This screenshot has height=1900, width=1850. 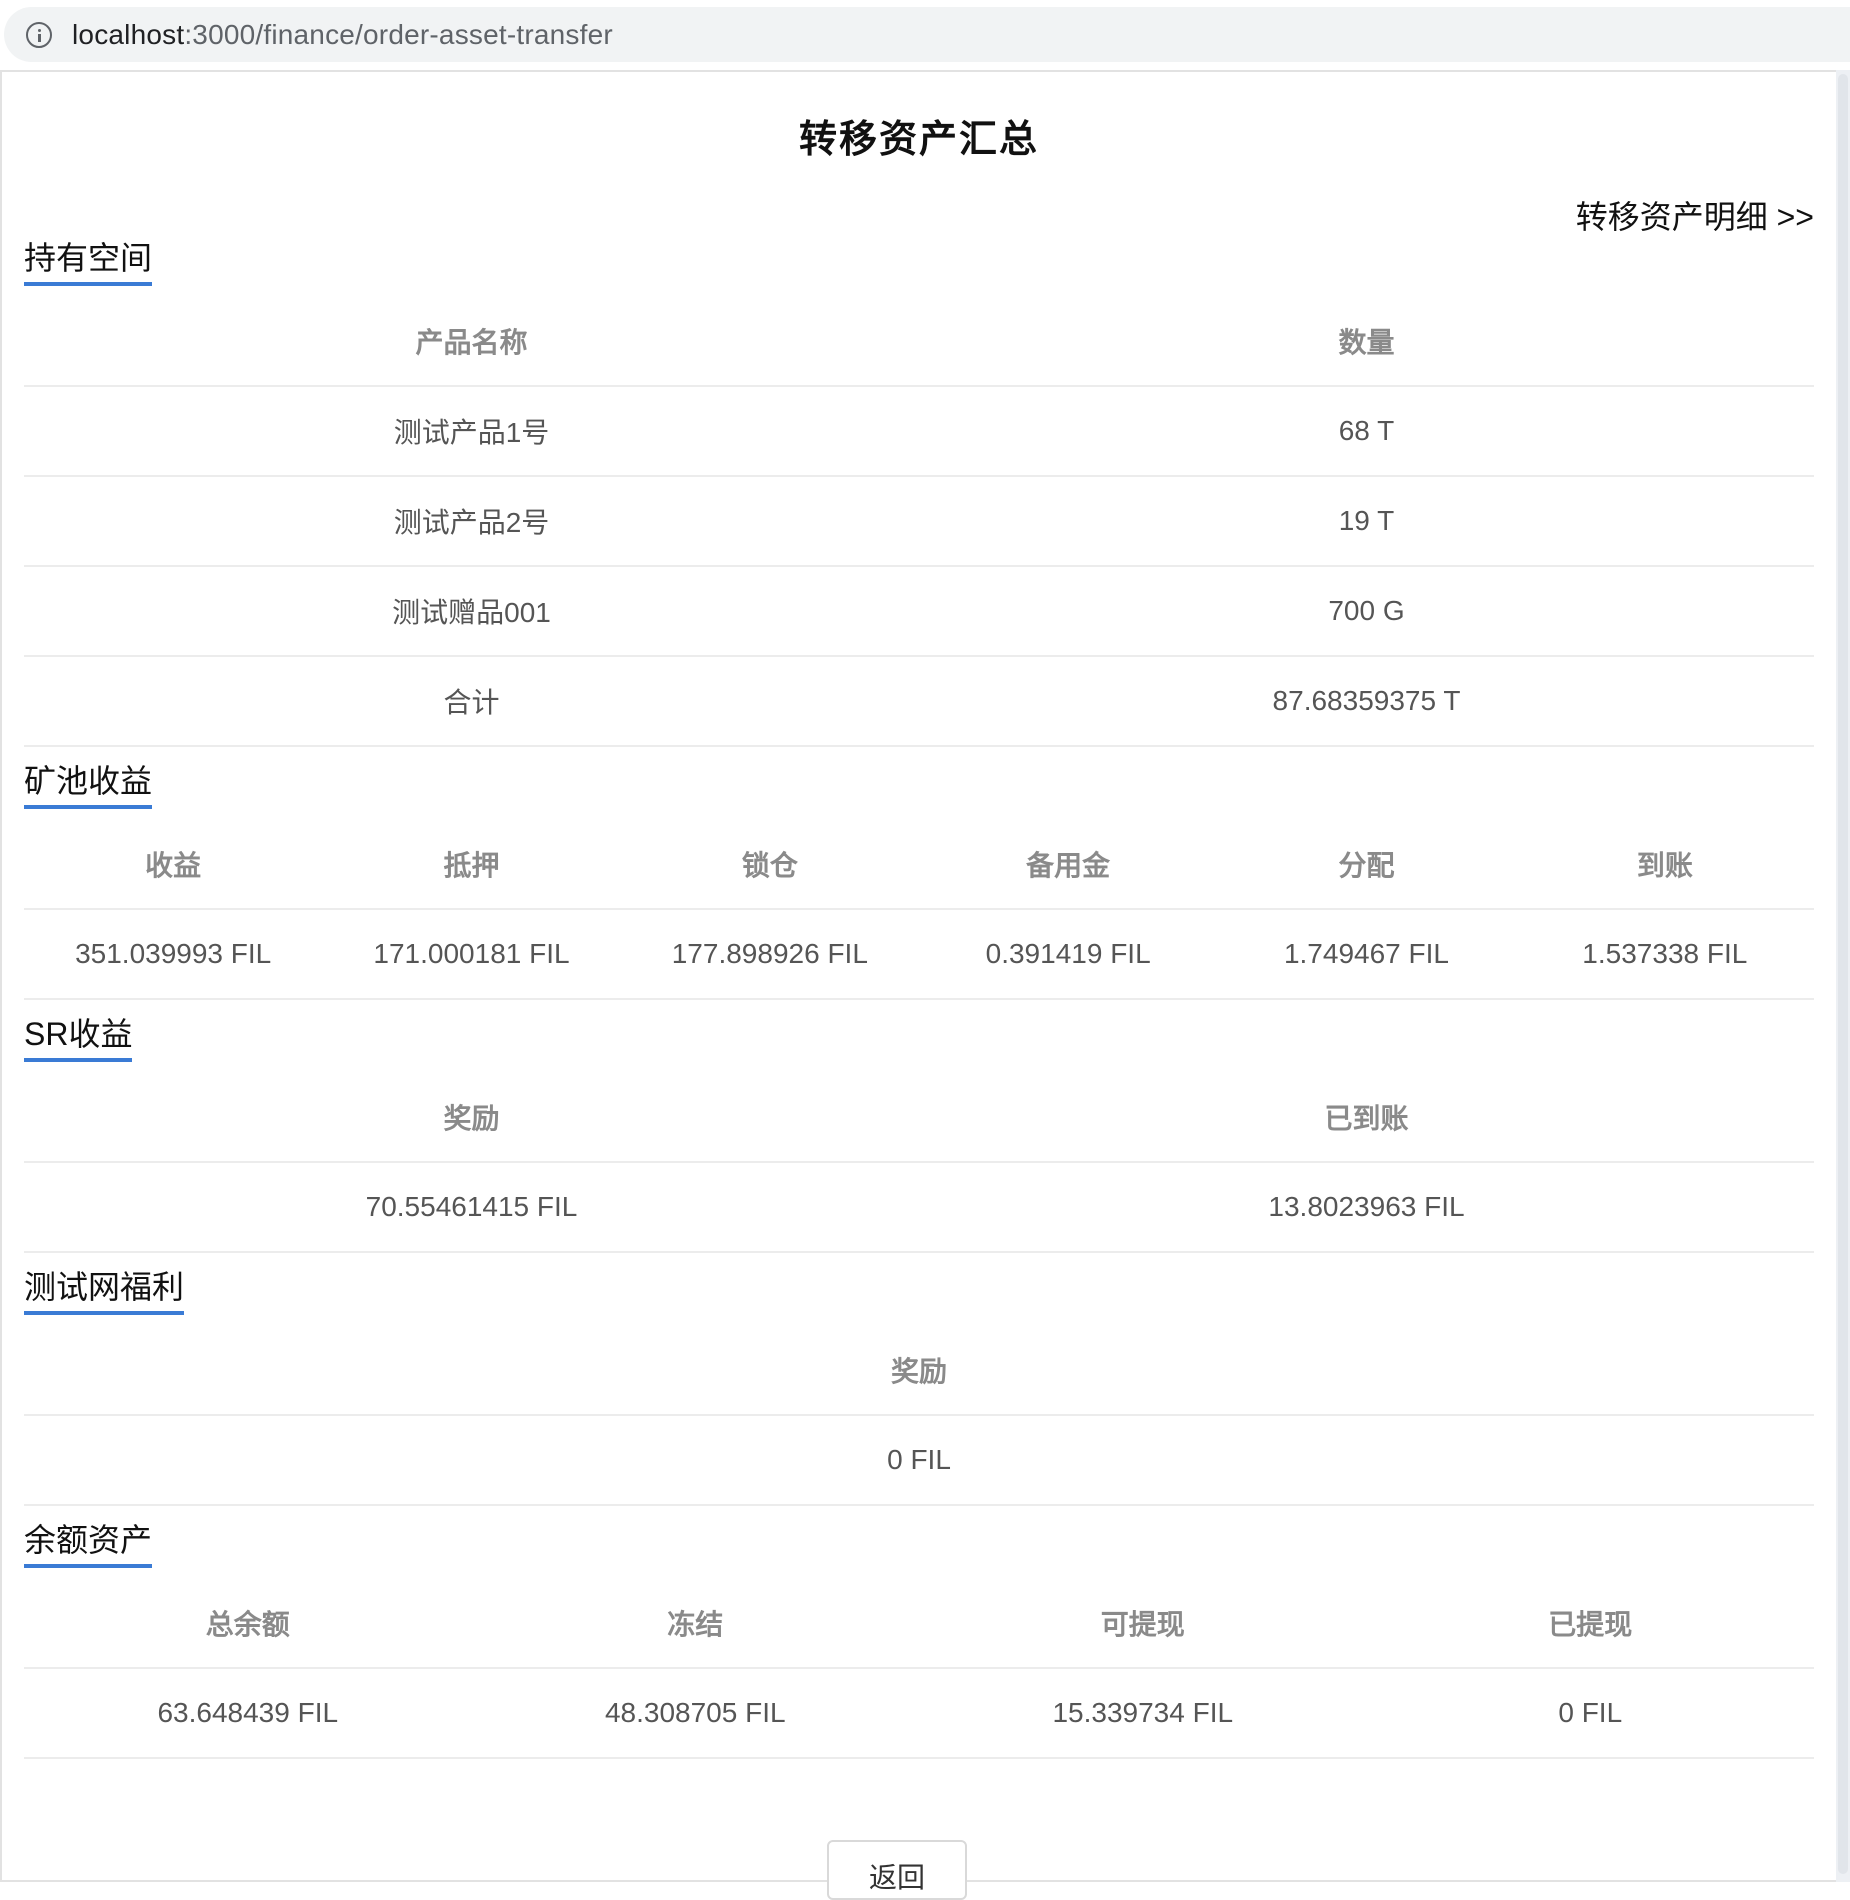 I want to click on back-button: 返回, so click(x=897, y=1870).